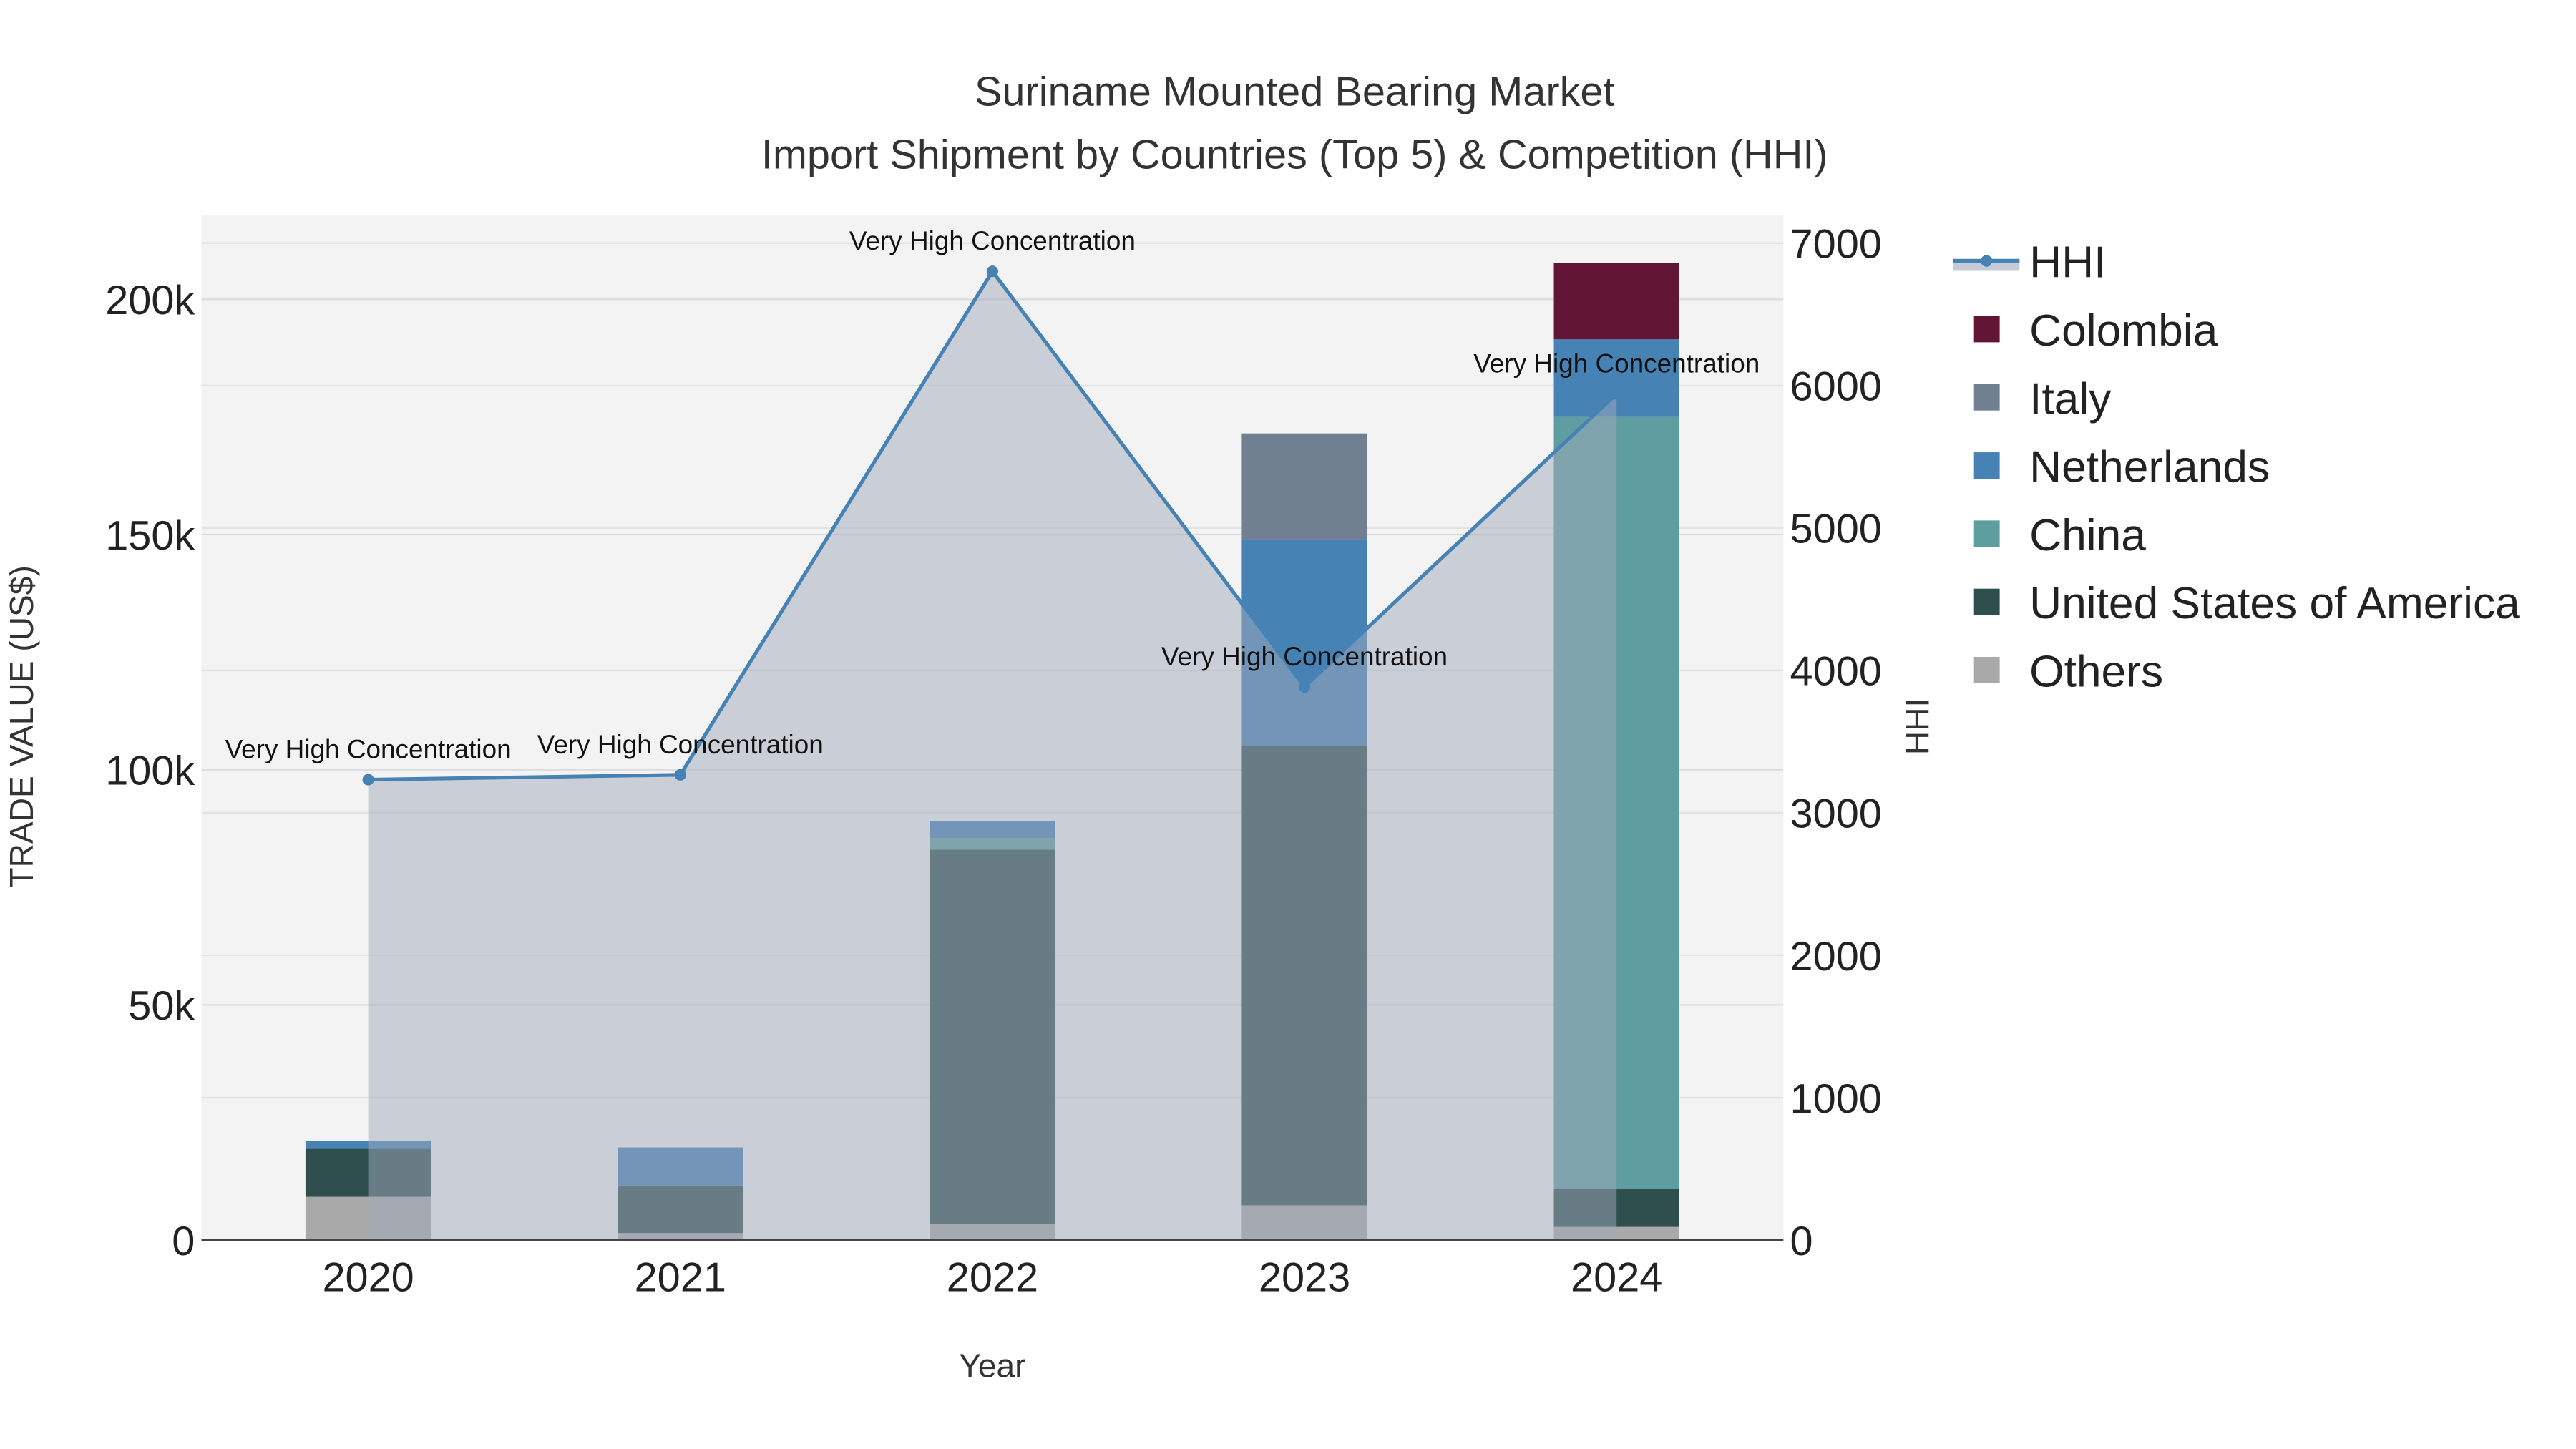 The width and height of the screenshot is (2576, 1449). What do you see at coordinates (992, 1366) in the screenshot?
I see `x-axis-title: Year` at bounding box center [992, 1366].